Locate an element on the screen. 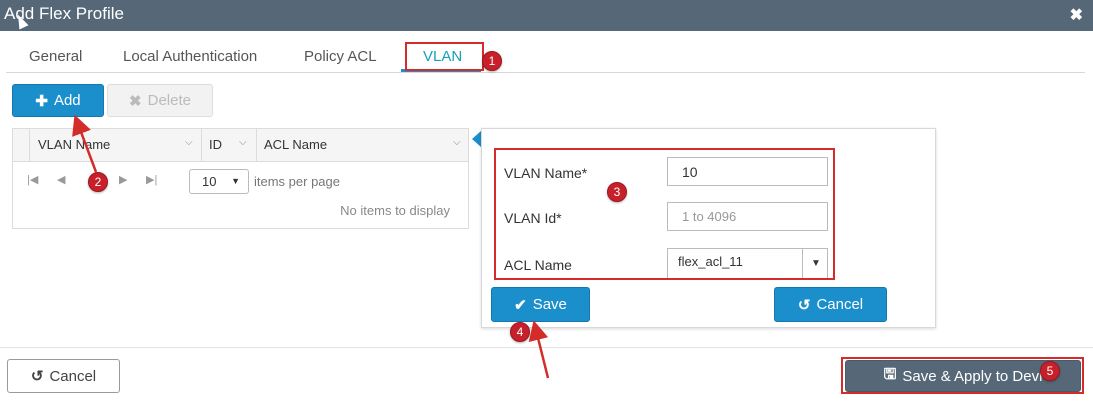 The image size is (1093, 405). tabs-divider is located at coordinates (545, 72).